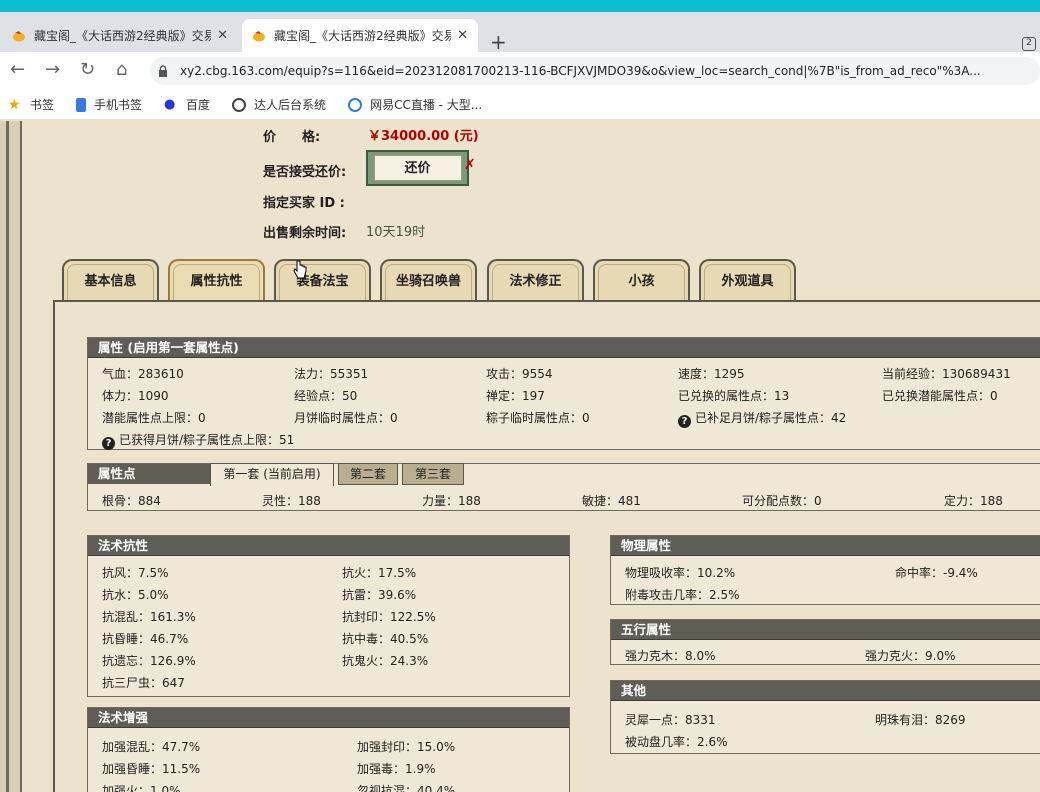  What do you see at coordinates (150, 474) in the screenshot?
I see `section-header: 属性点` at bounding box center [150, 474].